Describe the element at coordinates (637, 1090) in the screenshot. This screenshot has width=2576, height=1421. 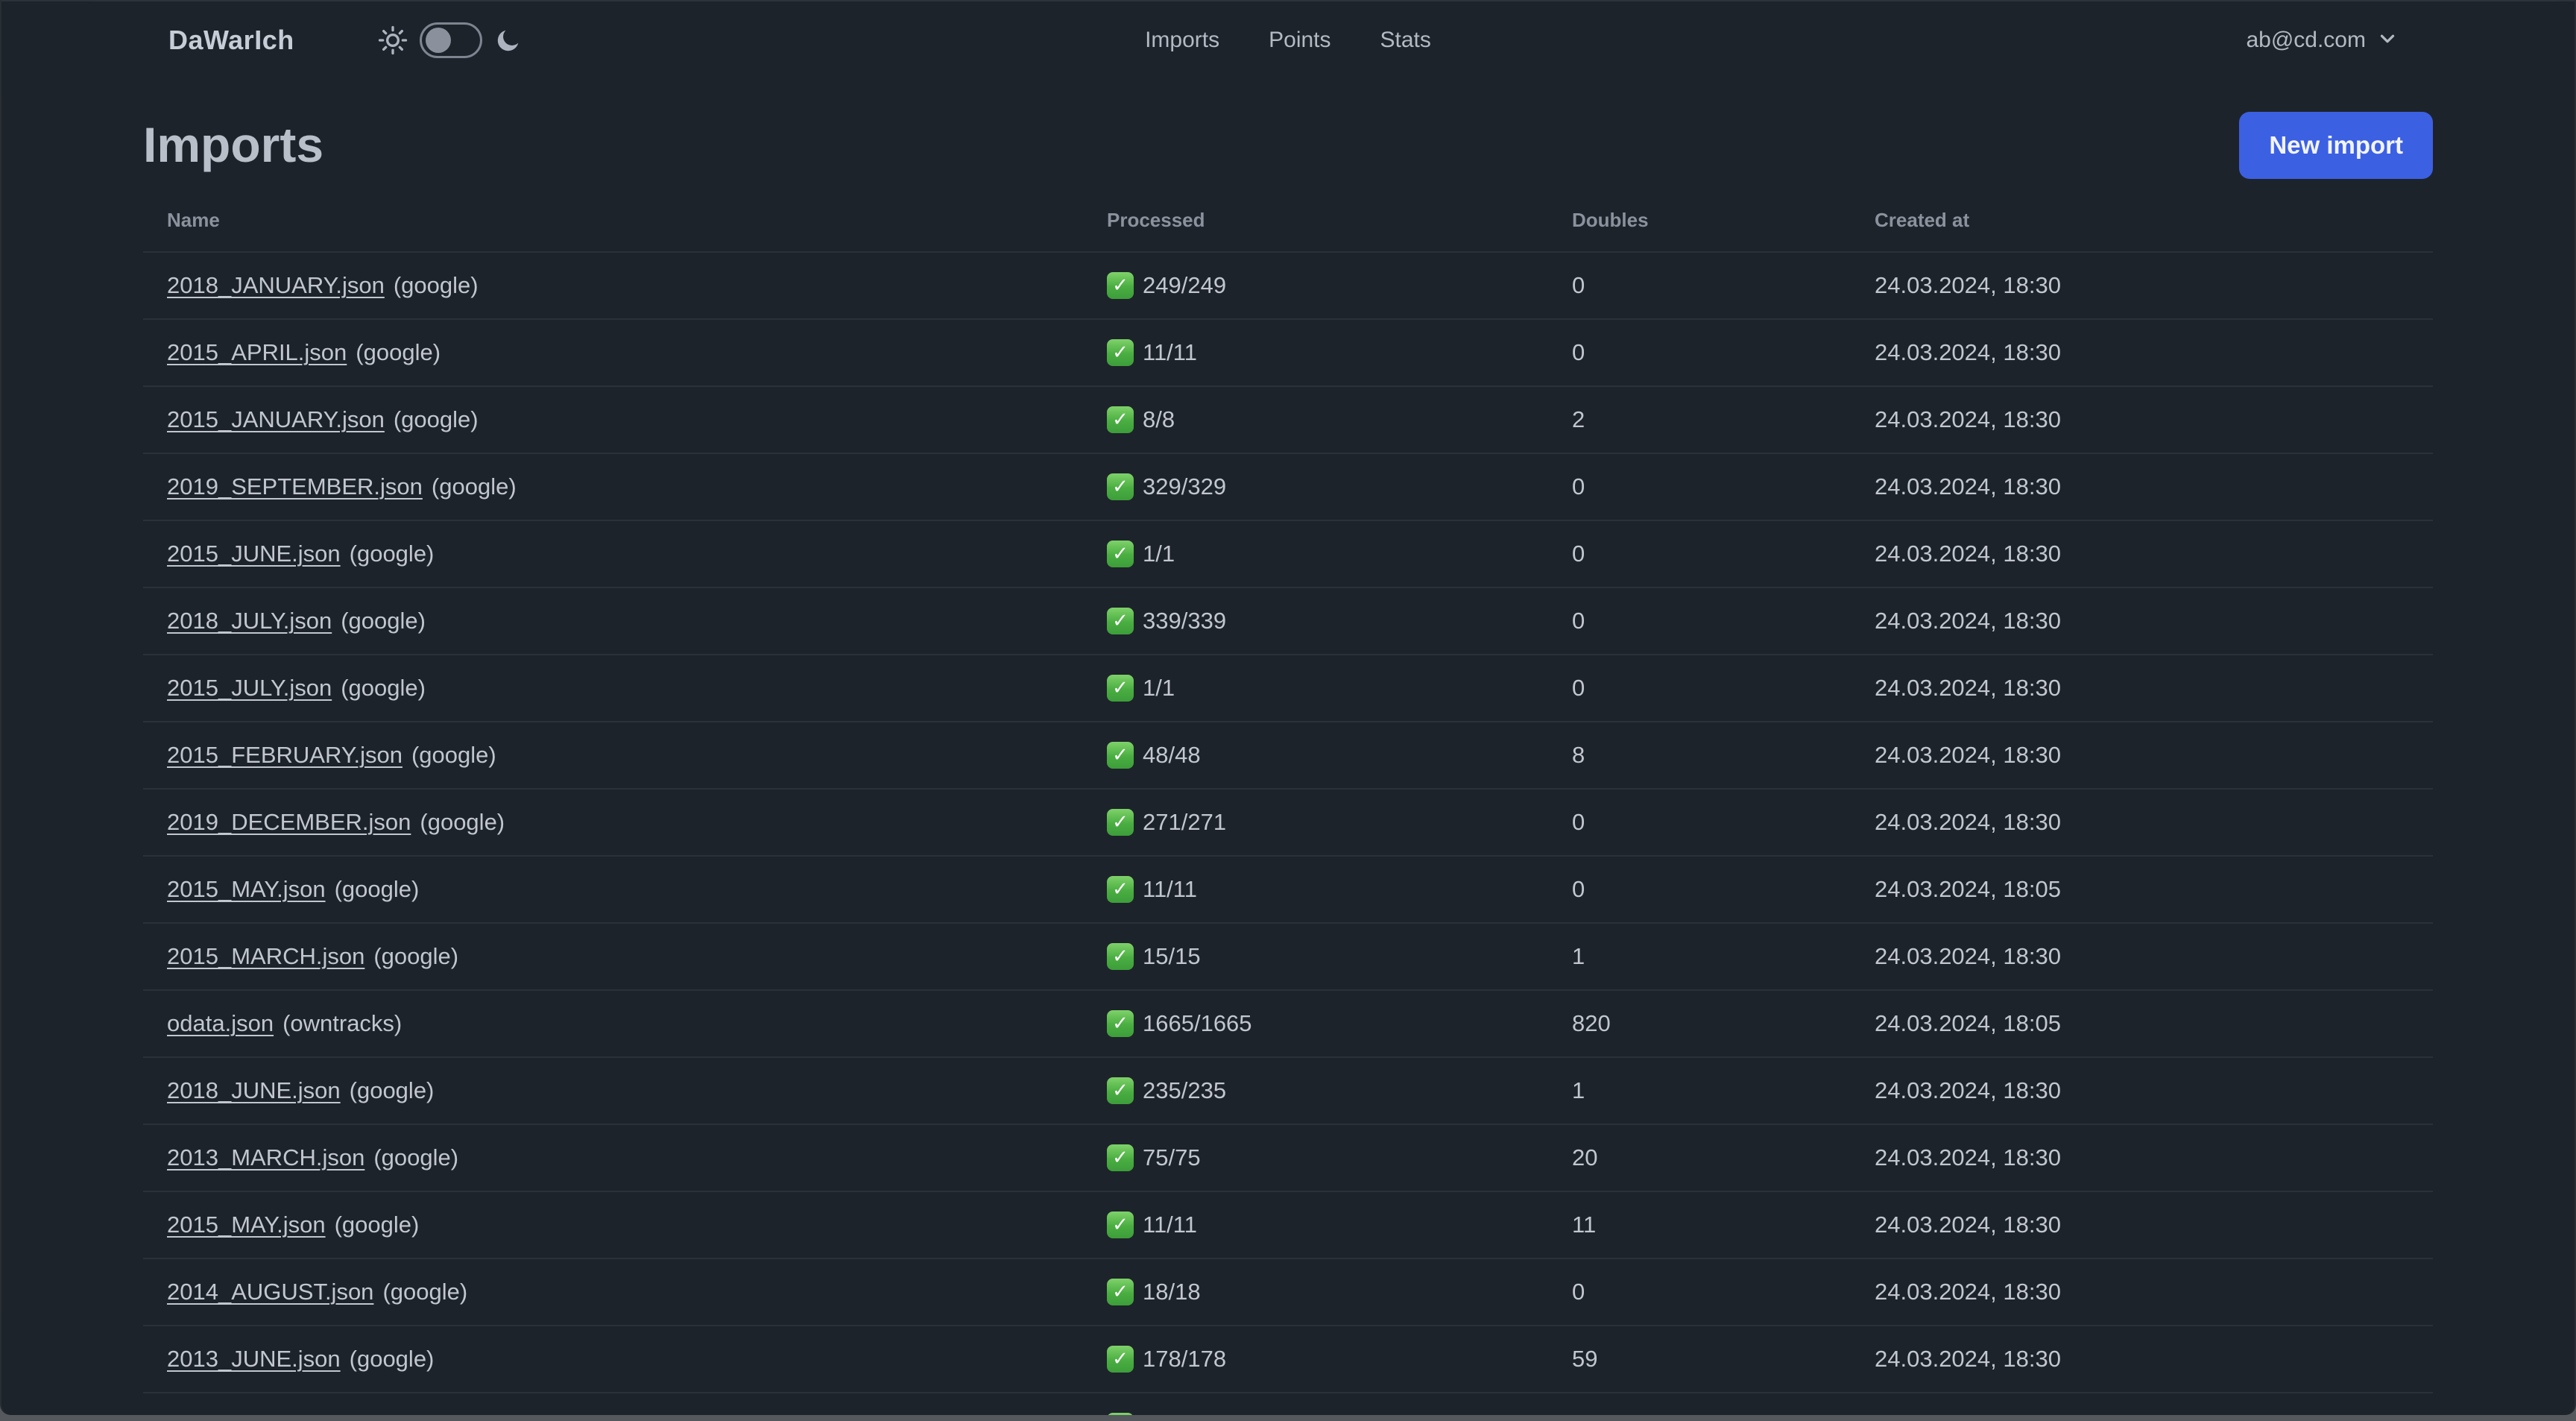
I see `name-cell: 2018_JUNE.json (google)` at that location.